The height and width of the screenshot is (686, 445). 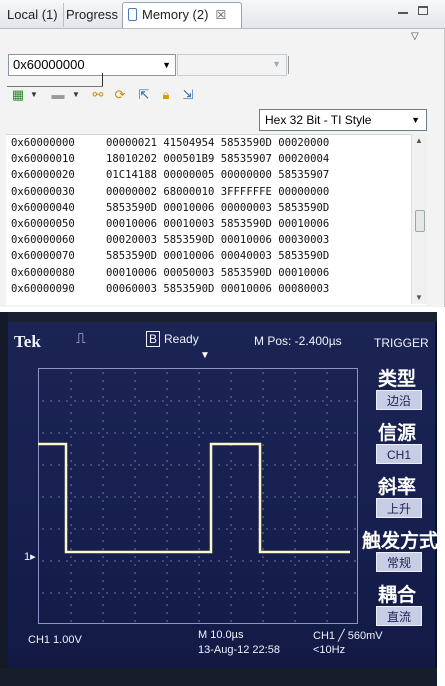 I want to click on format-select: Hex 32 Bit - TI Style ▼, so click(x=343, y=120).